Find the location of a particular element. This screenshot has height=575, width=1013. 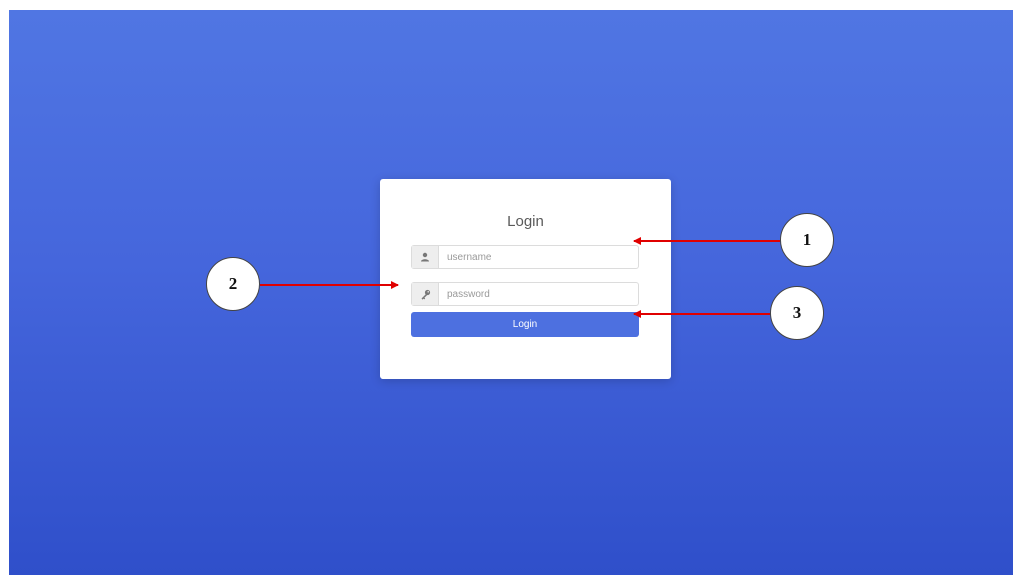

password-input is located at coordinates (538, 294).